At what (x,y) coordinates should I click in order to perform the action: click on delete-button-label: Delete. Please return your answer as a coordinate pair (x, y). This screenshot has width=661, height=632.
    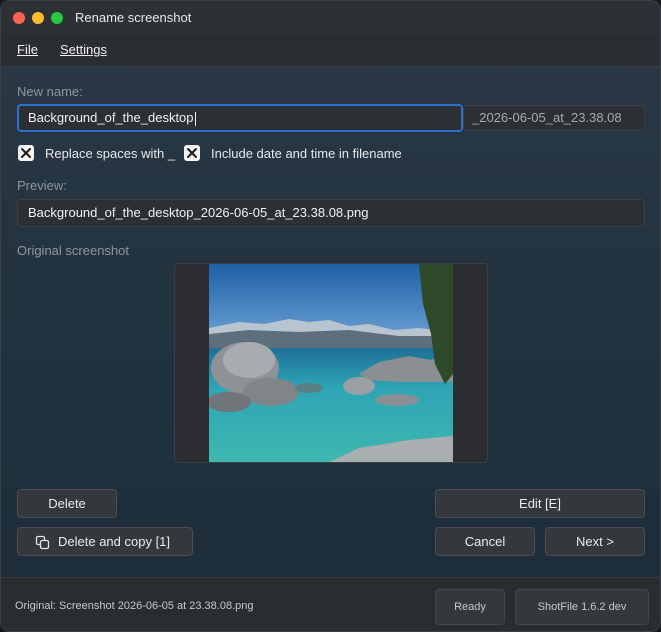
    Looking at the image, I should click on (67, 503).